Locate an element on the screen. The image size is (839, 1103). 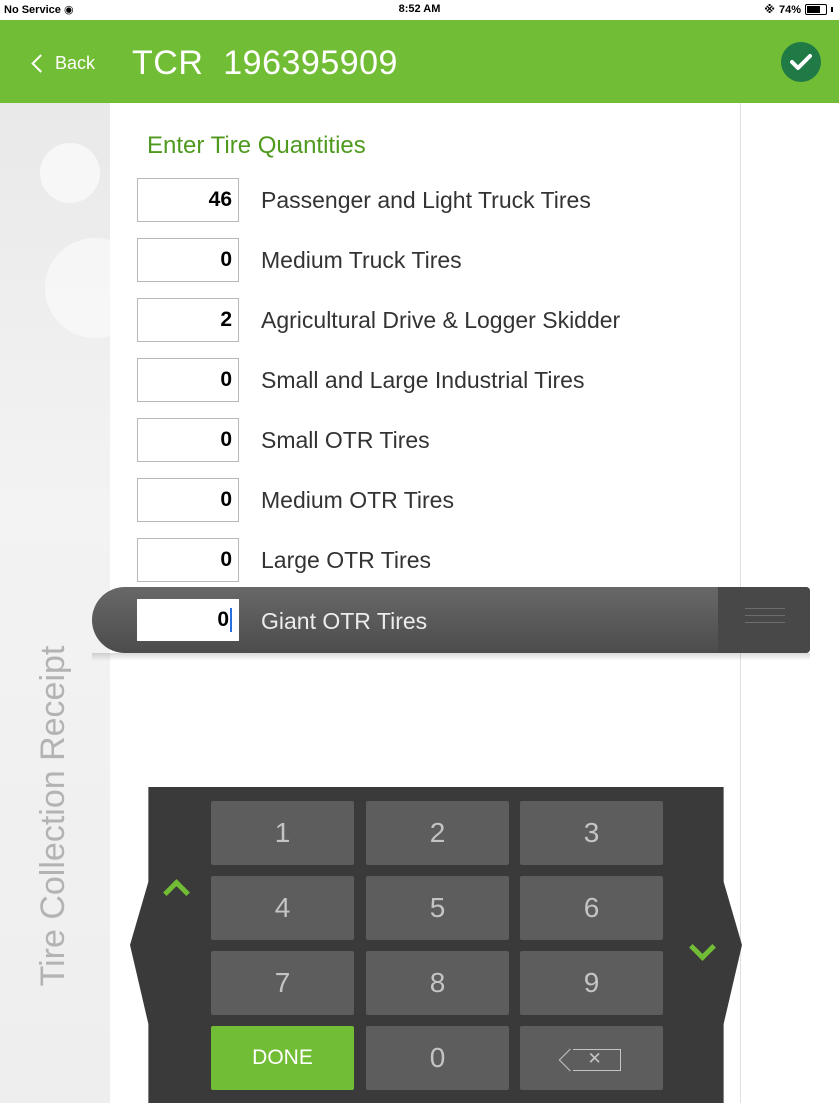
next-field-arrow-icon is located at coordinates (700, 951).